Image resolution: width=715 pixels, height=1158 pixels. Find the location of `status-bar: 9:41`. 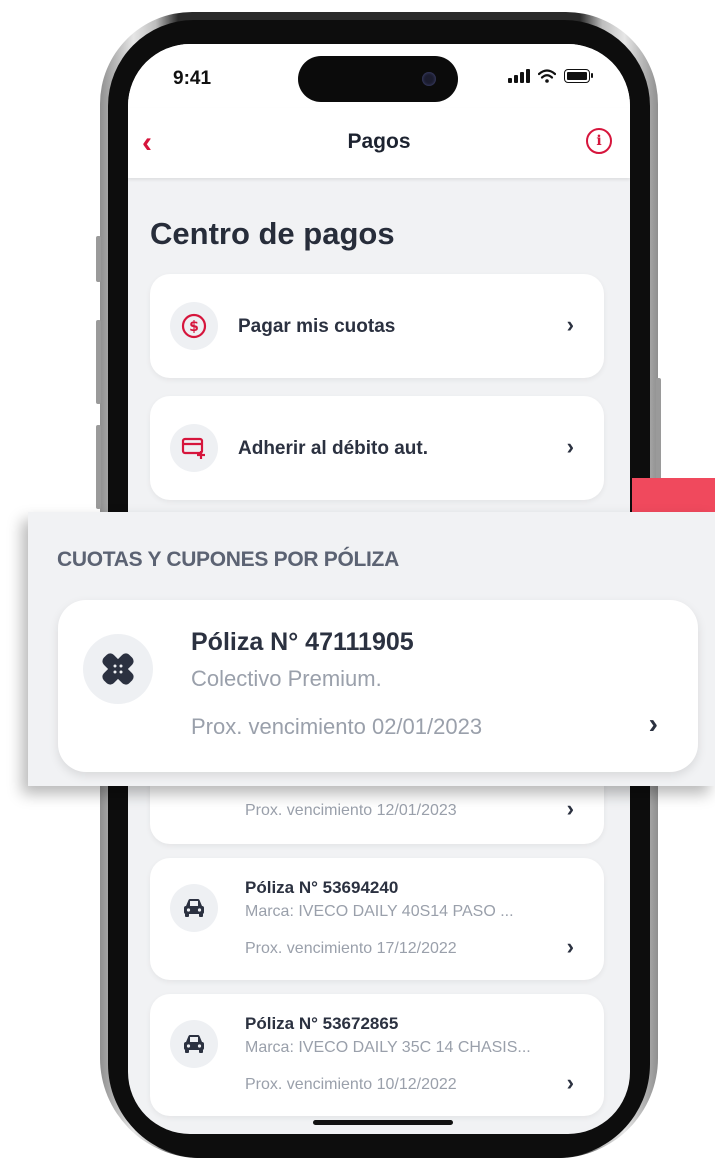

status-bar: 9:41 is located at coordinates (379, 76).